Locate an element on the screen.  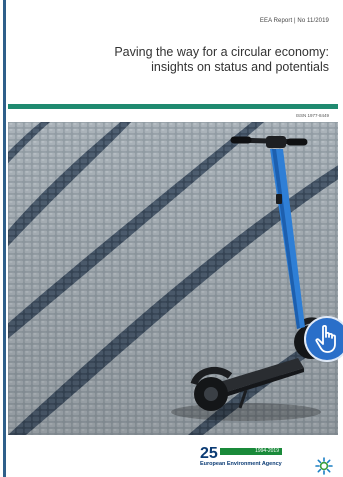
report-reference: EEA Report | No 11/2019 is located at coordinates (294, 21).